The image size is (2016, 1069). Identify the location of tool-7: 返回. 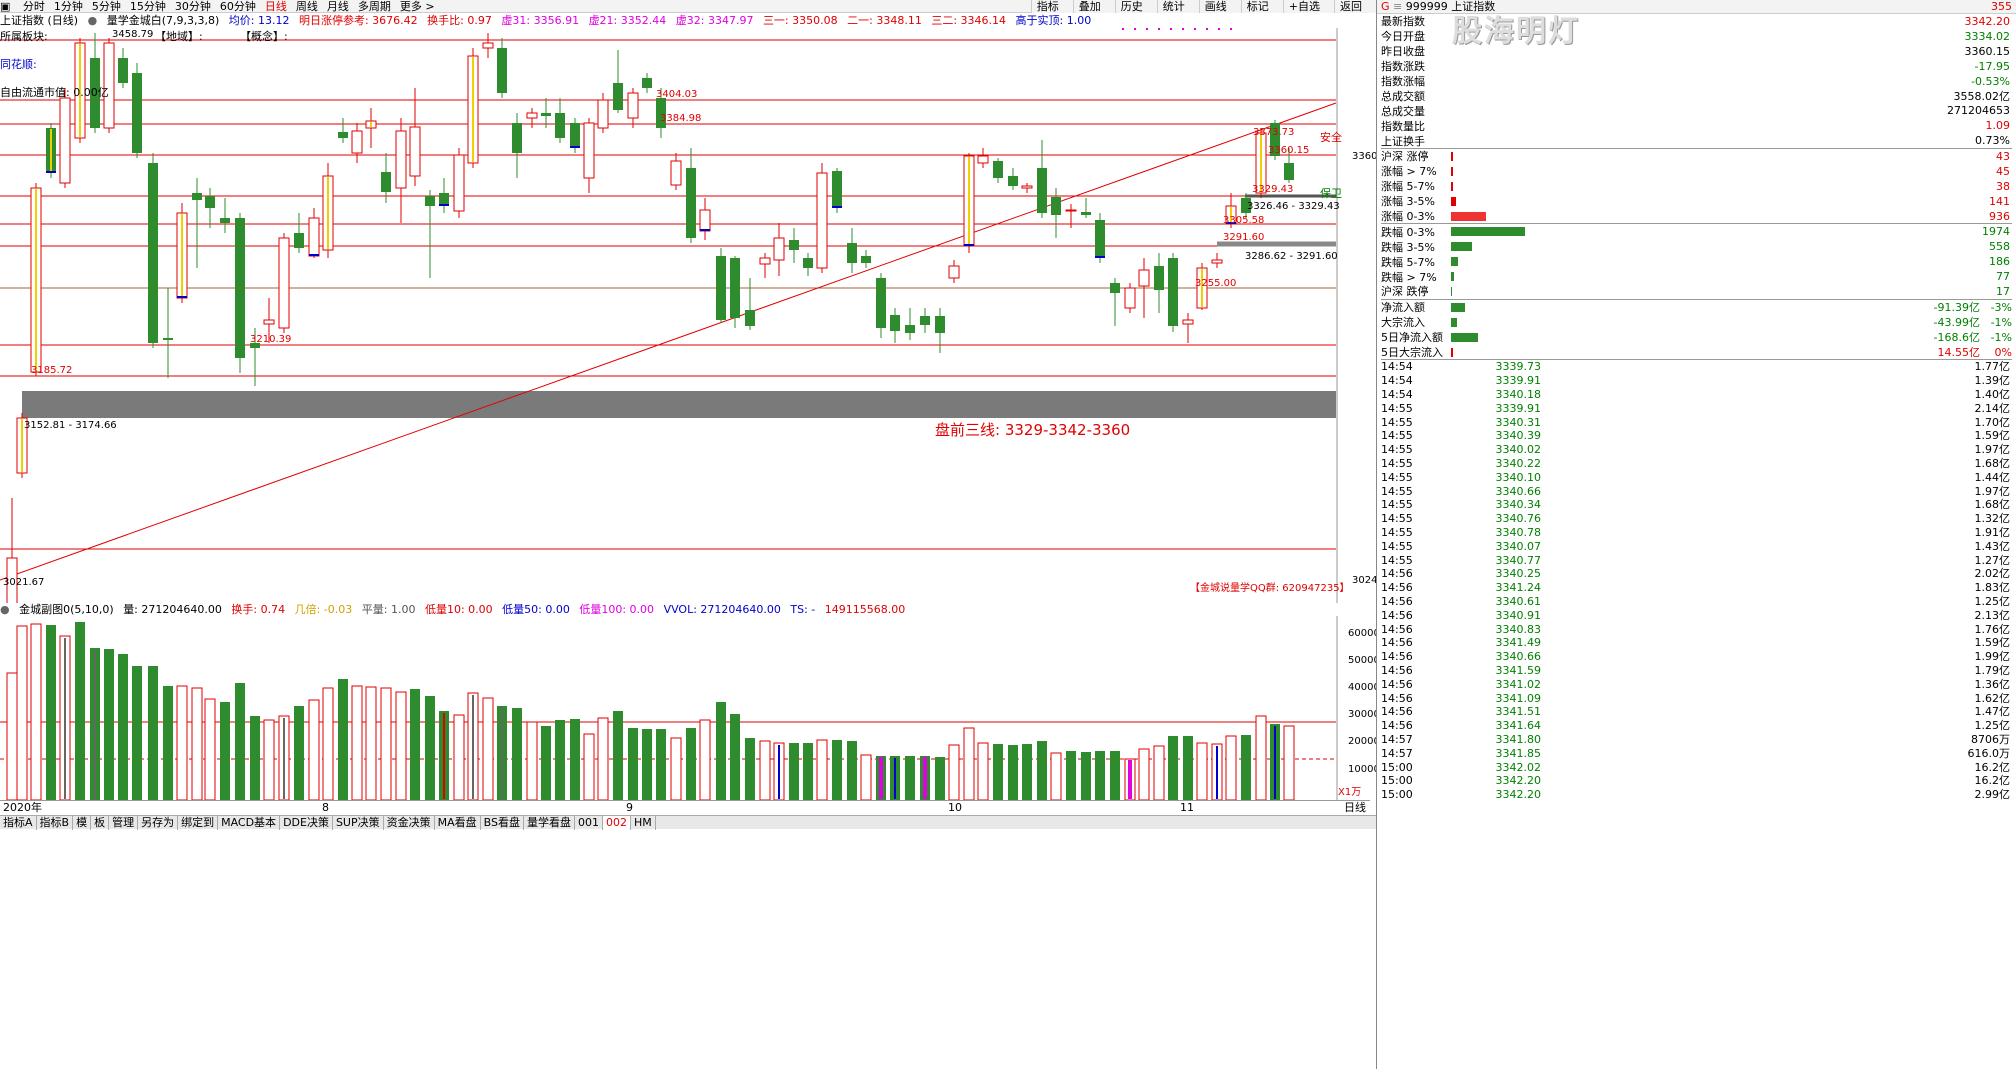
(1350, 6).